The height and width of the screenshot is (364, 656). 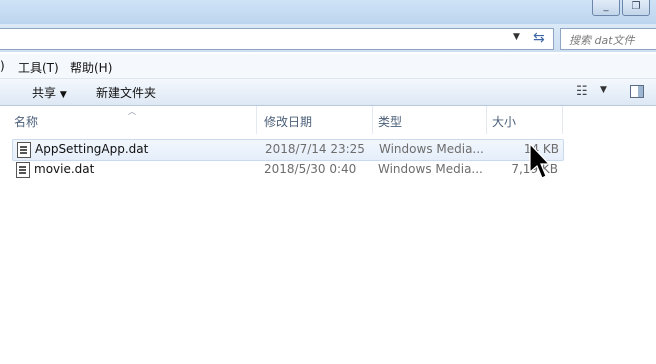 I want to click on restore-button: ❐, so click(x=636, y=8).